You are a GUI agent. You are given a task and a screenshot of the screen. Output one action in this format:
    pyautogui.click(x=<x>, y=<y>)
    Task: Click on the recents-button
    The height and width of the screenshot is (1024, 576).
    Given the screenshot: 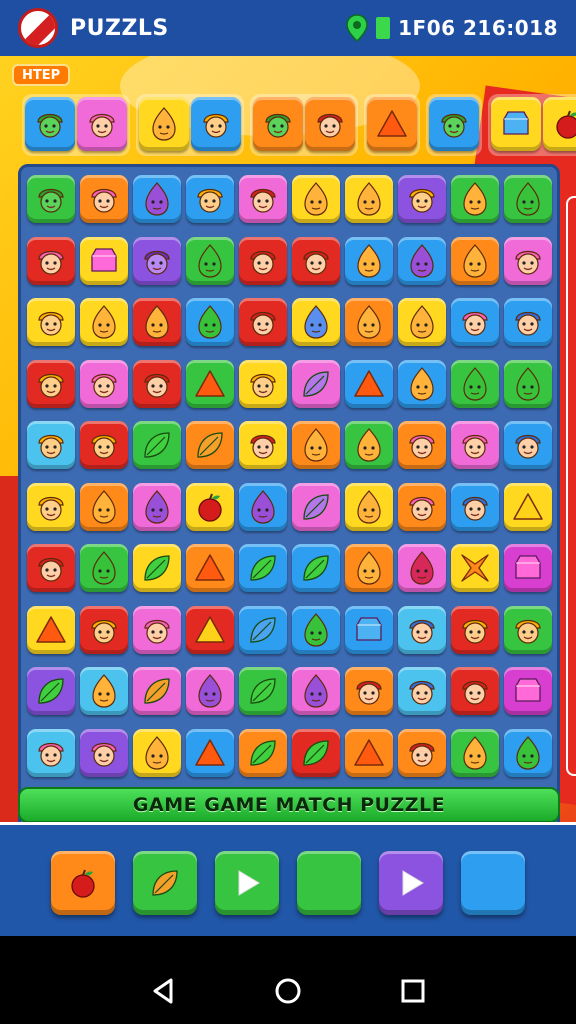 What is the action you would take?
    pyautogui.click(x=413, y=991)
    